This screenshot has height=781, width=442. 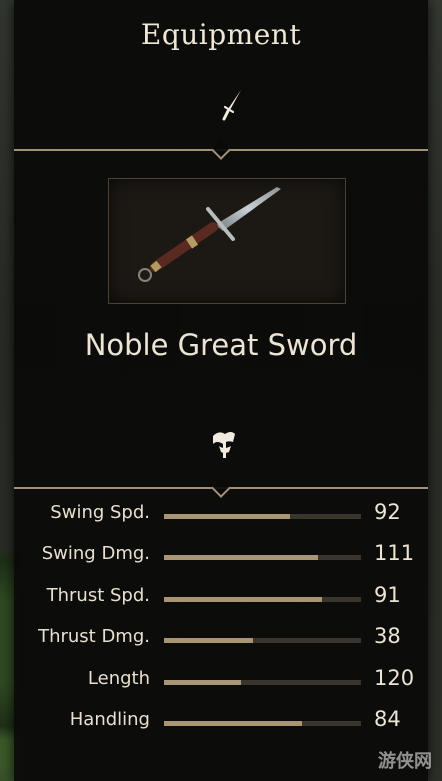 I want to click on scroll-icon, so click(x=224, y=445).